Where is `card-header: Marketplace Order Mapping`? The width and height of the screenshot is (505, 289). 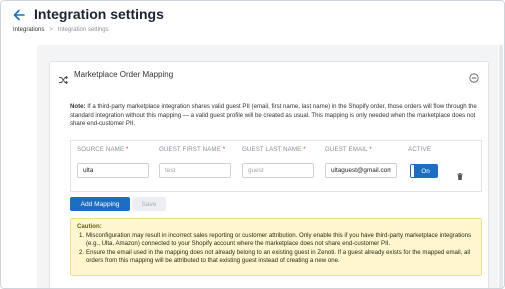 card-header: Marketplace Order Mapping is located at coordinates (270, 75).